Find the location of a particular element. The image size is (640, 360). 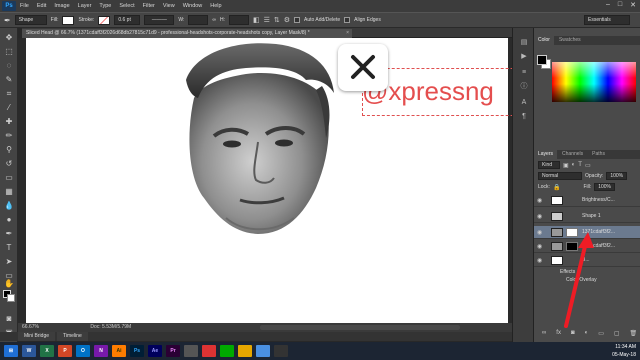

eraser-tool-icon: ▭ is located at coordinates (9, 178).